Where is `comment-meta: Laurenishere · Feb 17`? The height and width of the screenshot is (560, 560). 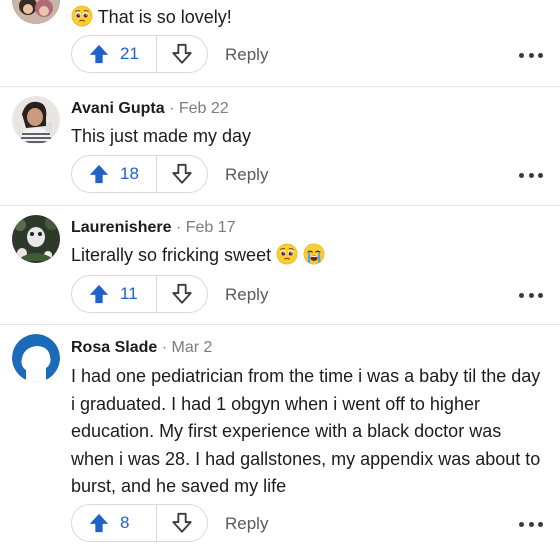 comment-meta: Laurenishere · Feb 17 is located at coordinates (153, 228).